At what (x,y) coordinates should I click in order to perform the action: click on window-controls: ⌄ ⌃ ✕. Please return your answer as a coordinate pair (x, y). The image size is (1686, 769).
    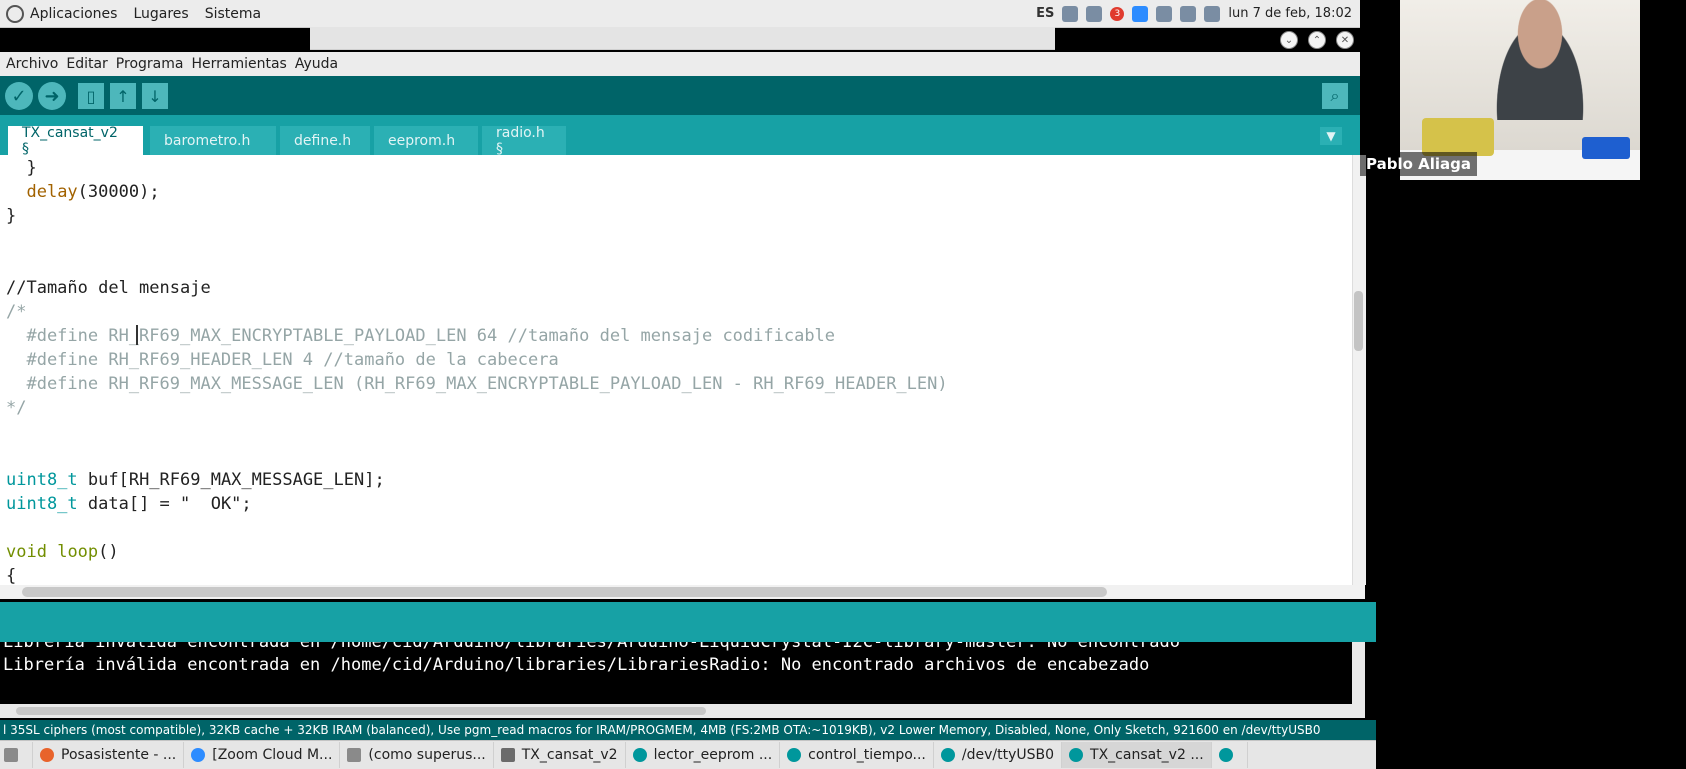
    Looking at the image, I should click on (1317, 40).